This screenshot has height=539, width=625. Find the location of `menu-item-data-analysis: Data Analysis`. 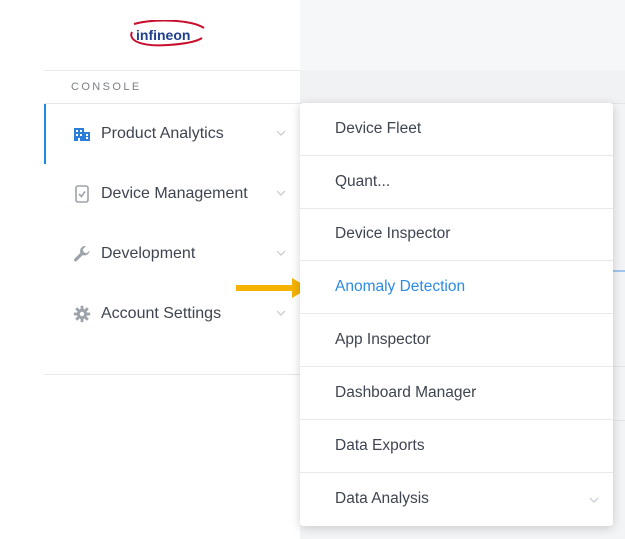

menu-item-data-analysis: Data Analysis is located at coordinates (456, 499).